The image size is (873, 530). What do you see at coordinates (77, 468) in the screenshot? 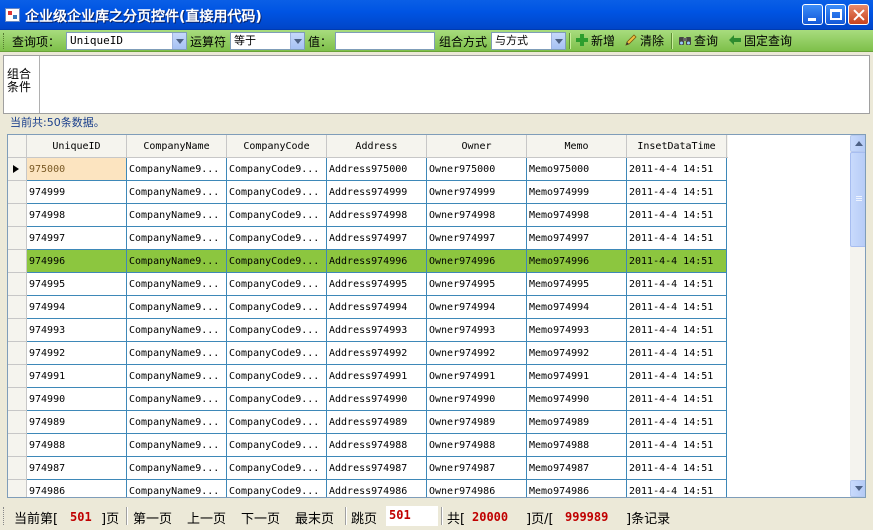
I see `table-cell: 974987` at bounding box center [77, 468].